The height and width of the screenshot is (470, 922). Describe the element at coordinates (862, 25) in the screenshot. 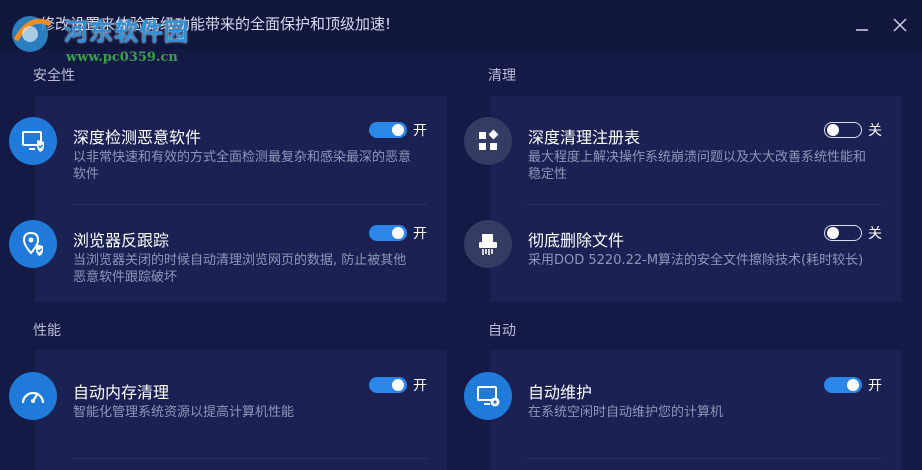

I see `minimize-button` at that location.